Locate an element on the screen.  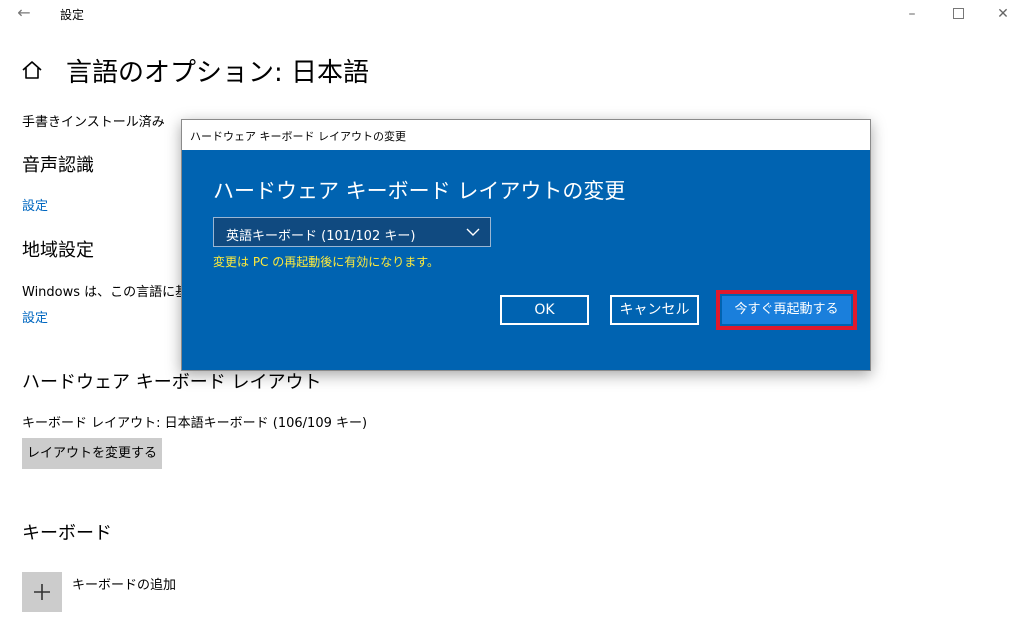
minimize-icon: – is located at coordinates (912, 14).